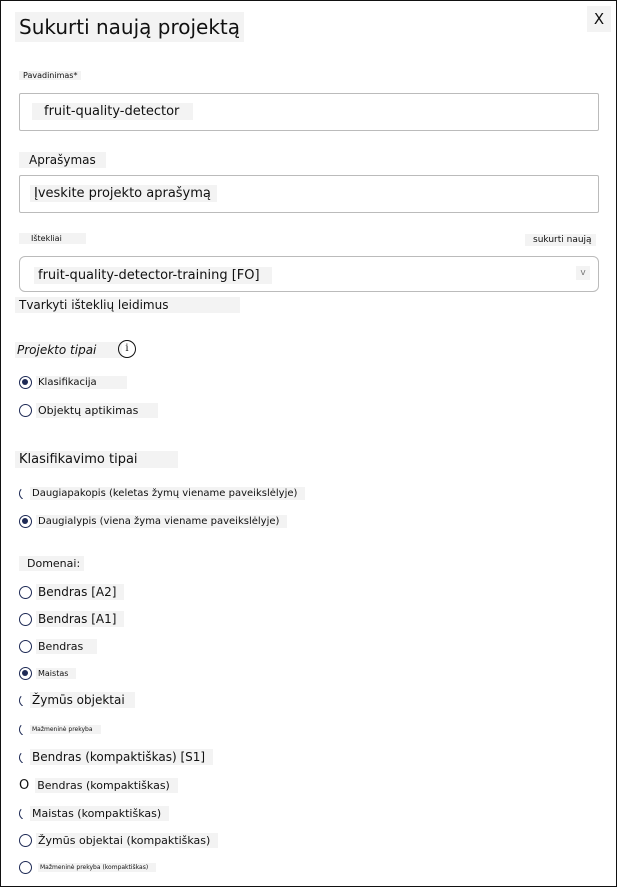 The image size is (617, 887). I want to click on description-label: Aprašymas, so click(62, 160).